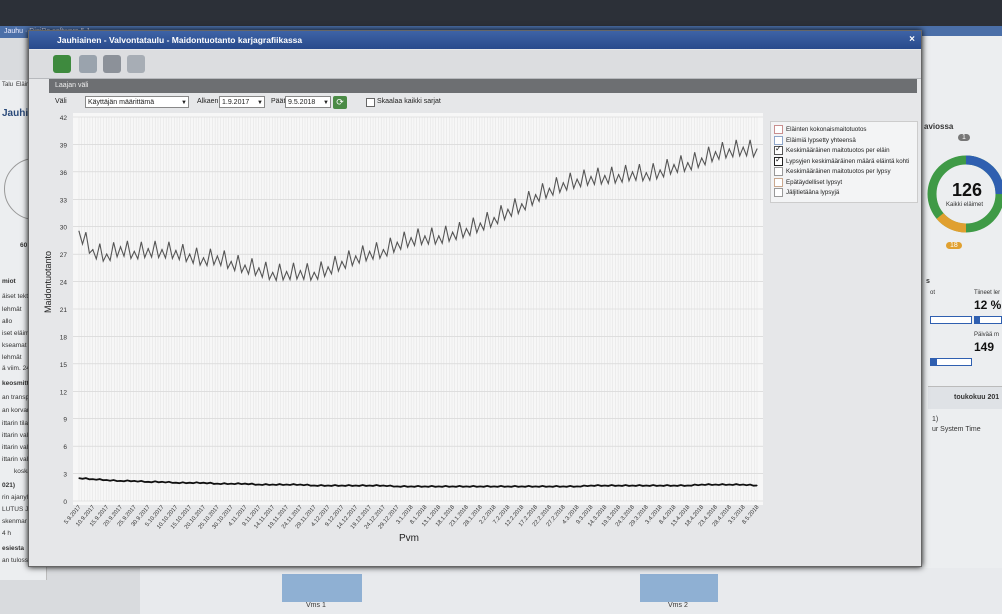 This screenshot has width=1002, height=614. What do you see at coordinates (14, 345) in the screenshot?
I see `bg-item: kseamat` at bounding box center [14, 345].